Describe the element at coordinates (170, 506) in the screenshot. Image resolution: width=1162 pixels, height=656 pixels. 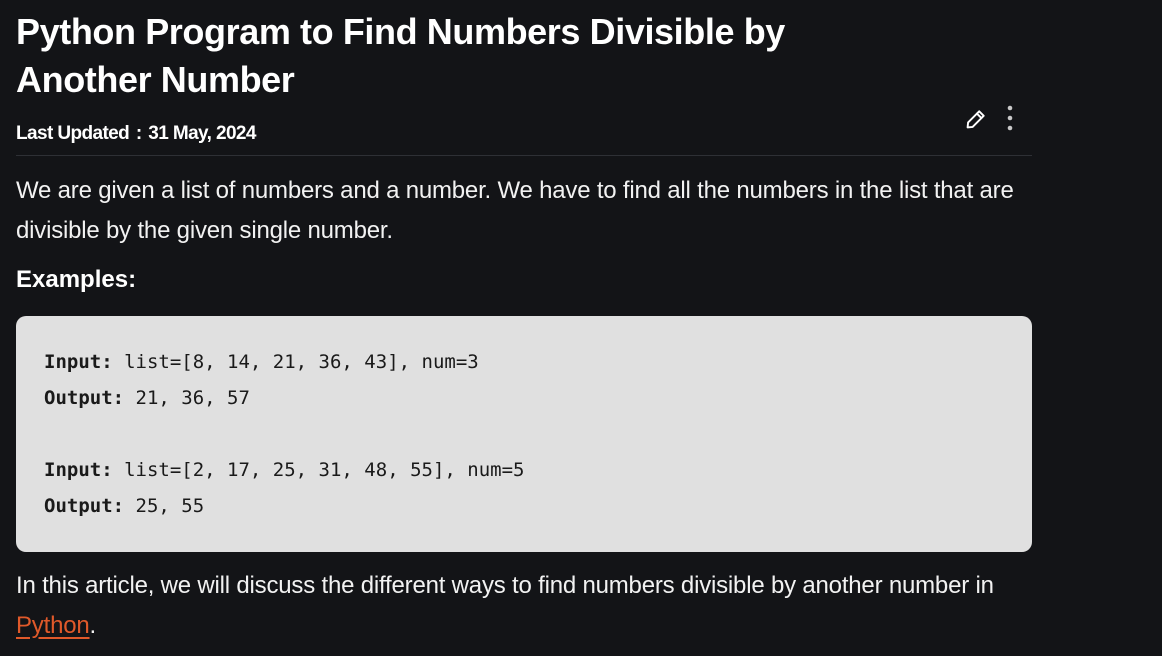
I see `output-value: 25, 55` at that location.